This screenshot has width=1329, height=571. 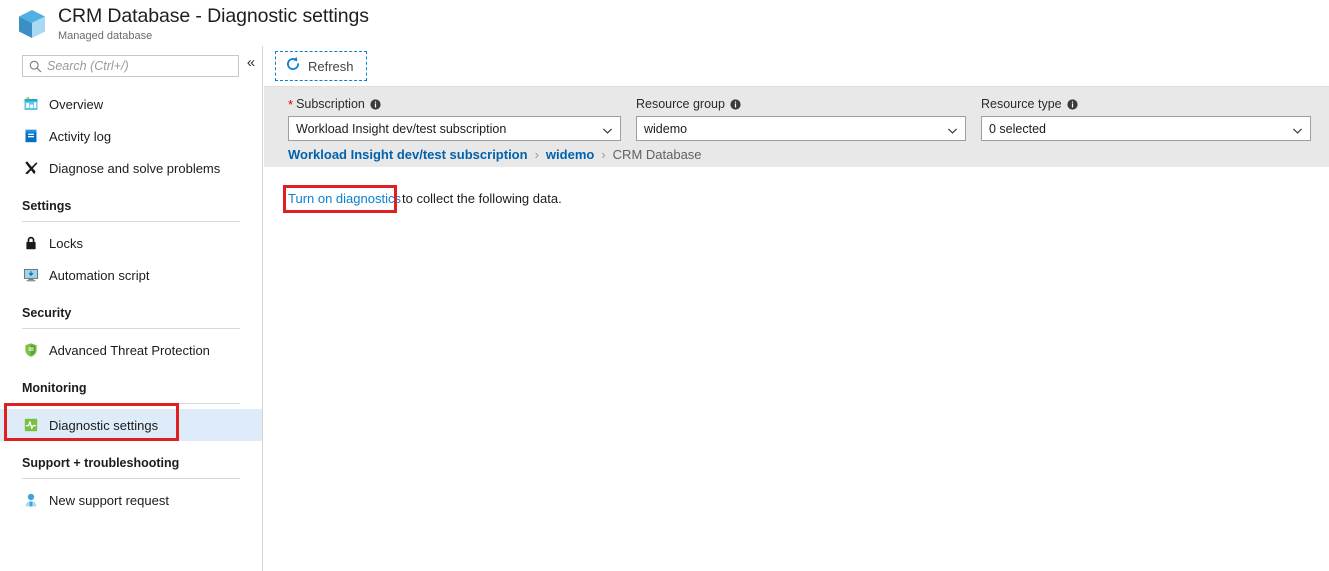 I want to click on search-icon, so click(x=35, y=66).